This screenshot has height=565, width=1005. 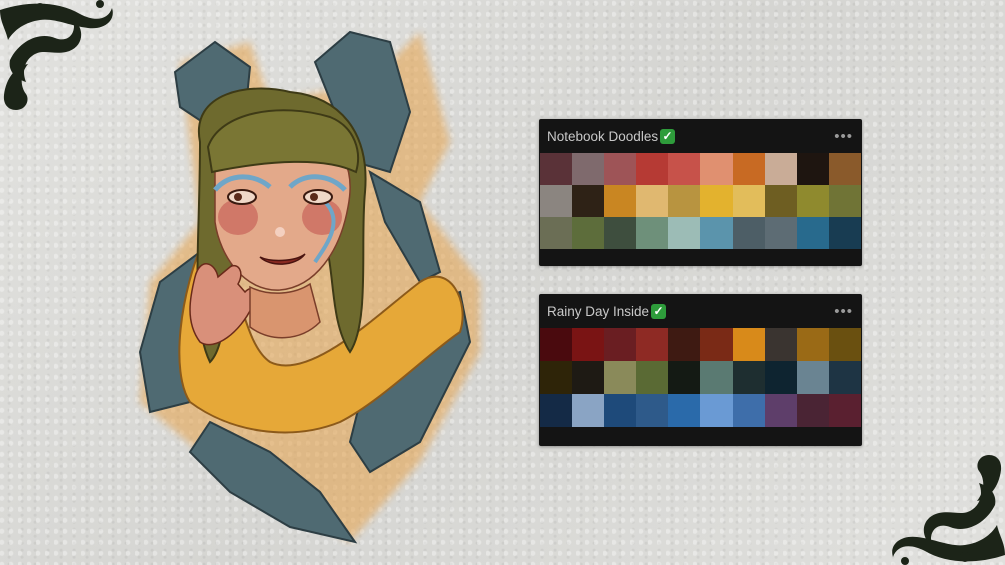 I want to click on palette-card-notebook-doodles: Notebook Doodles ✓ •••, so click(x=700, y=192).